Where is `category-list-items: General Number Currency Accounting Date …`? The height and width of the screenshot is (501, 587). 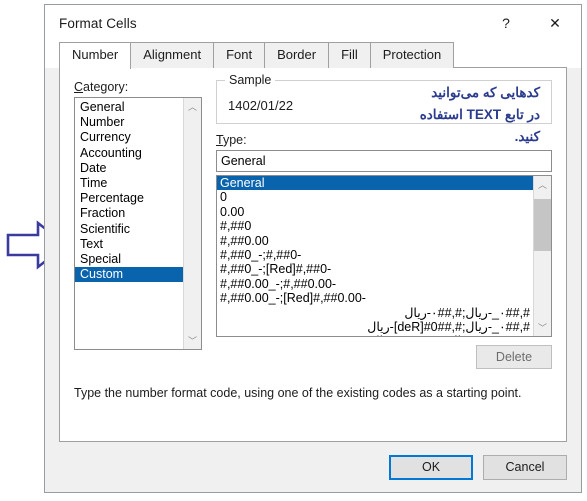
category-list-items: General Number Currency Accounting Date … is located at coordinates (129, 223).